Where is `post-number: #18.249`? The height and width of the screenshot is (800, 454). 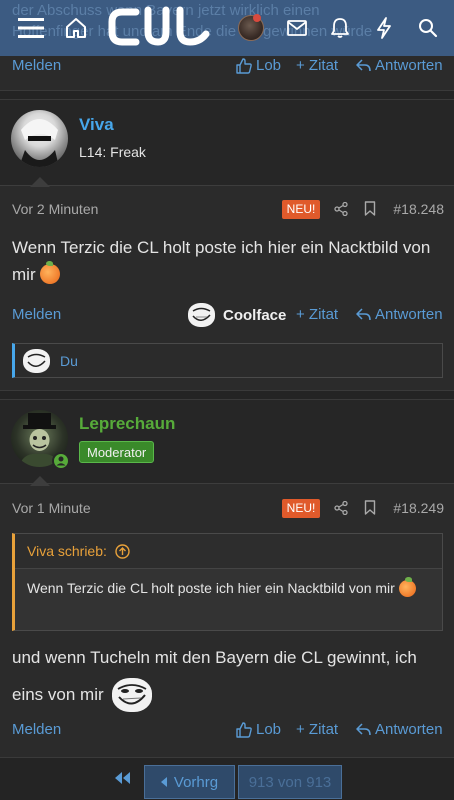 post-number: #18.249 is located at coordinates (418, 508).